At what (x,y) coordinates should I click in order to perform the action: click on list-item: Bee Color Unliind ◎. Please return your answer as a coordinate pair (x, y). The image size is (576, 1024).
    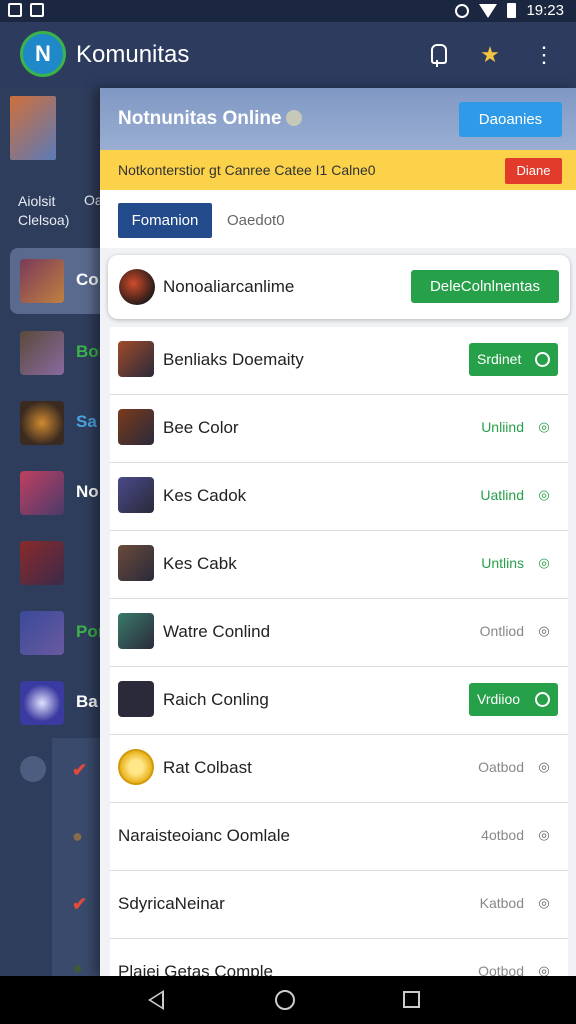
    Looking at the image, I should click on (339, 429).